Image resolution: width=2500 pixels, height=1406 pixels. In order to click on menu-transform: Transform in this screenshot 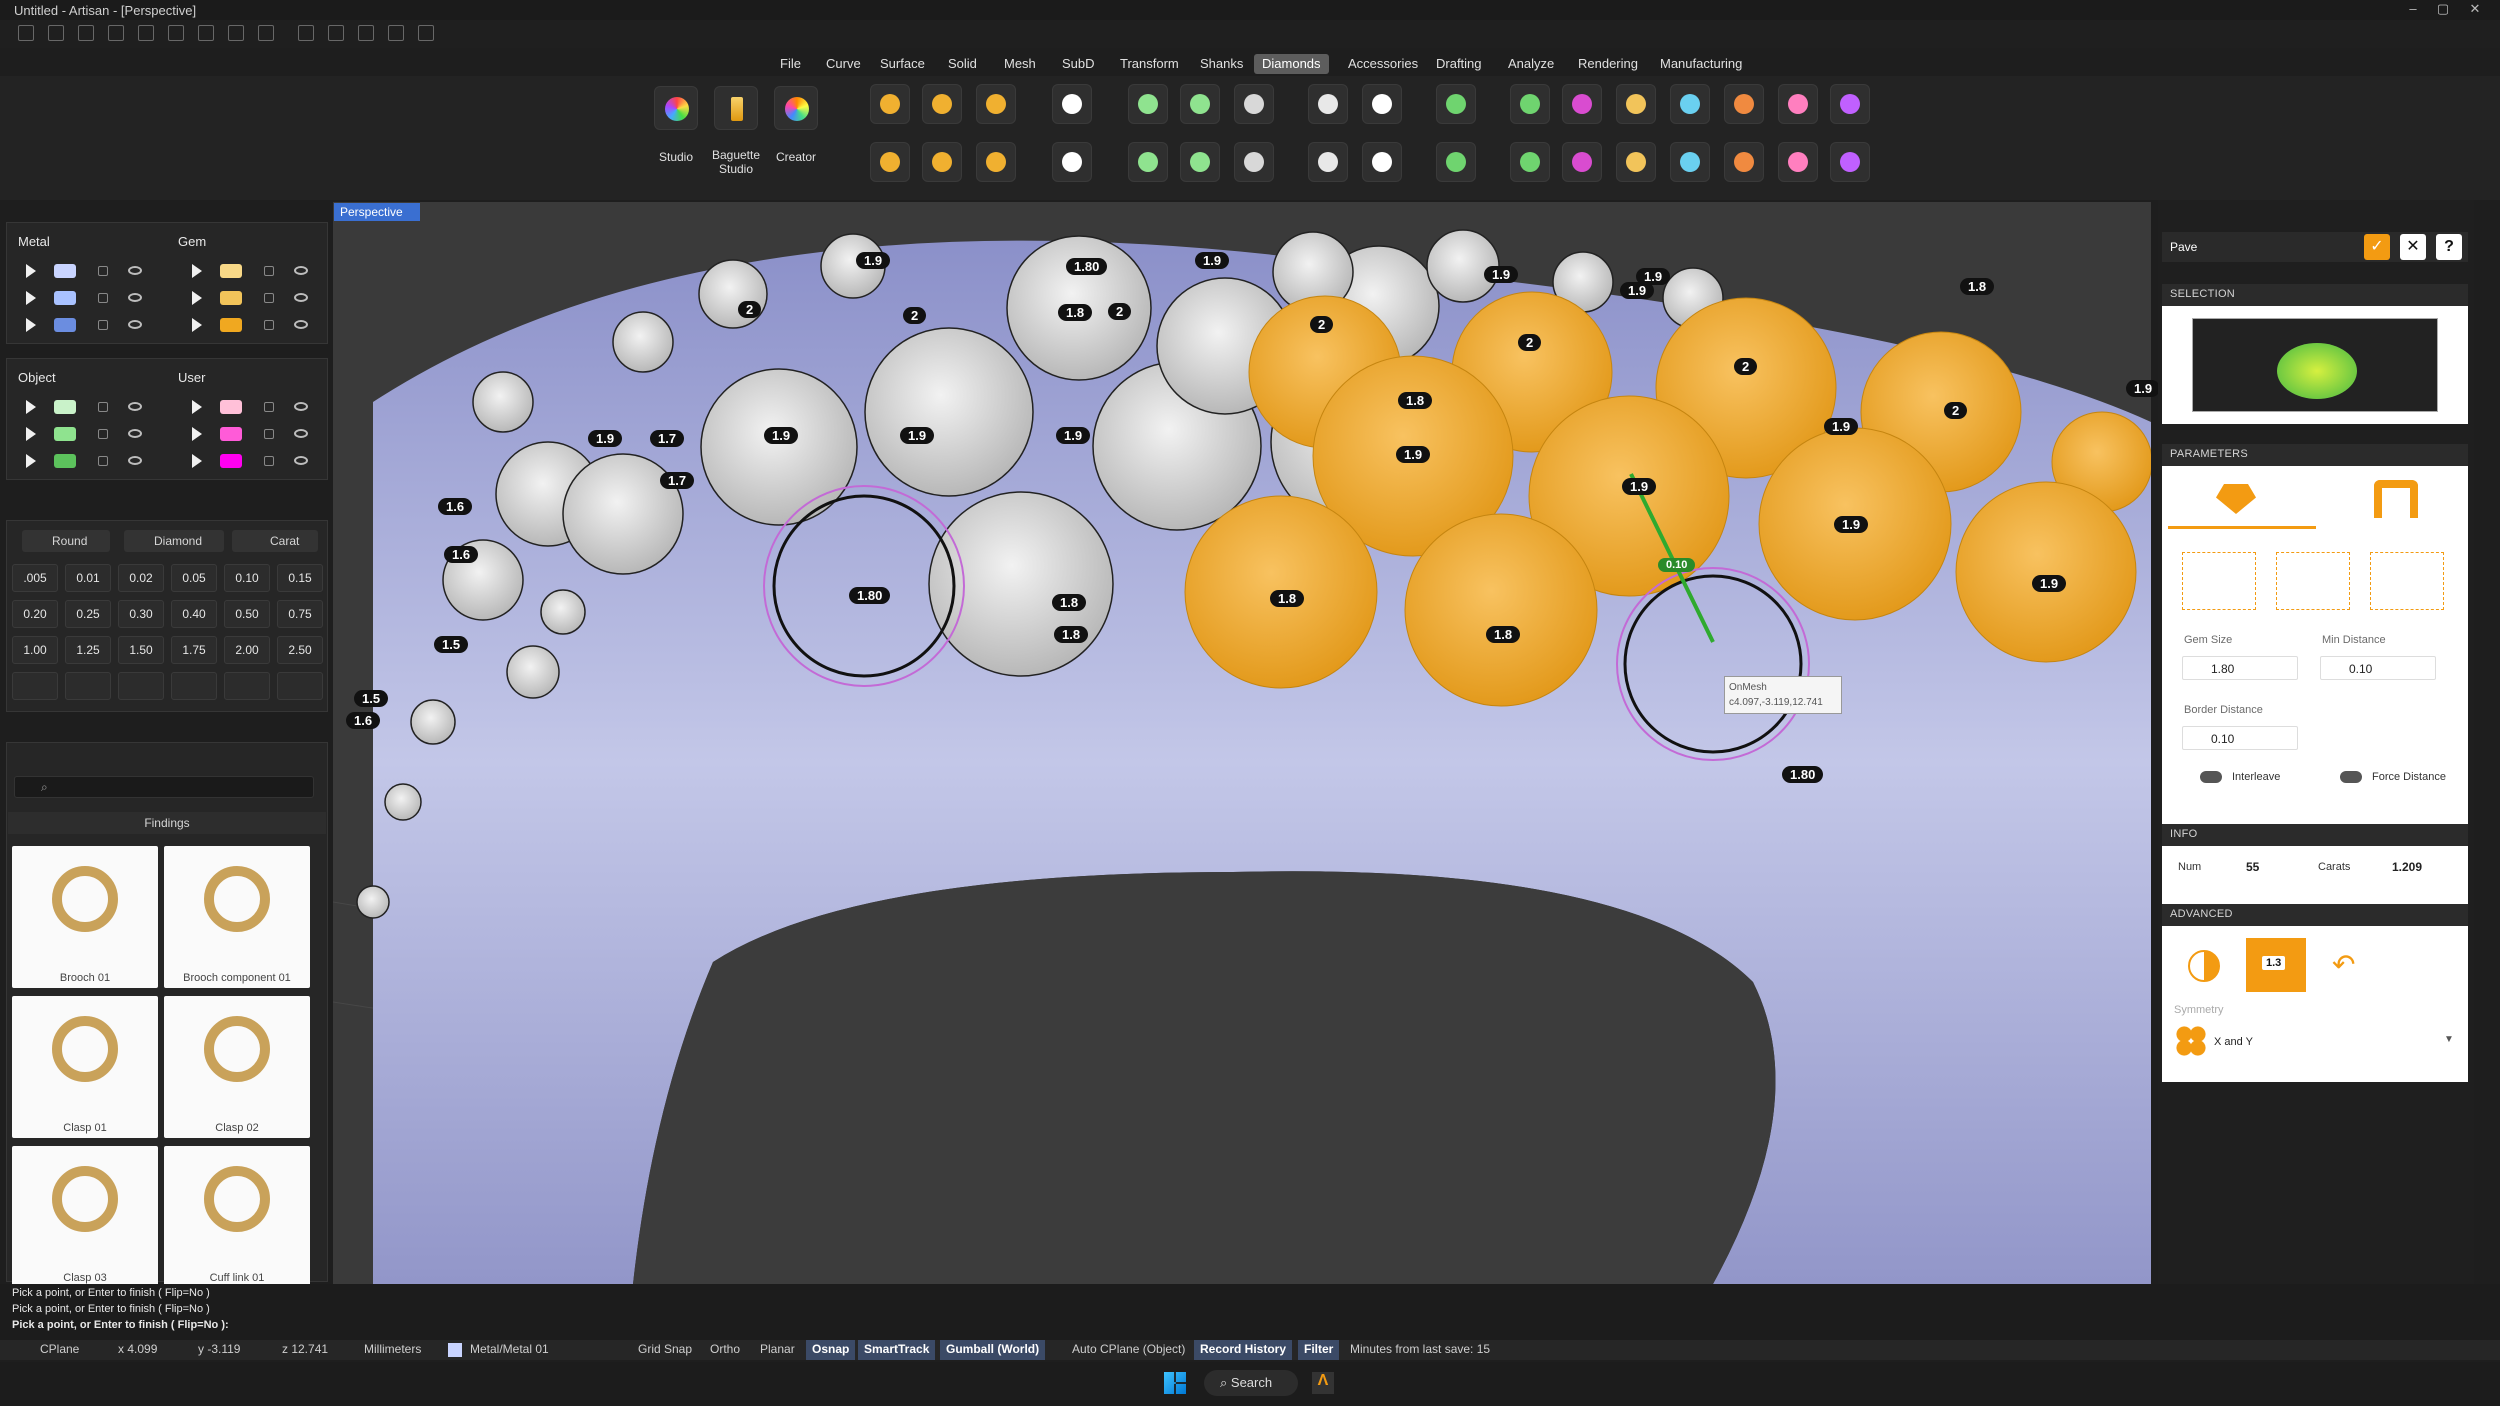, I will do `click(1149, 64)`.